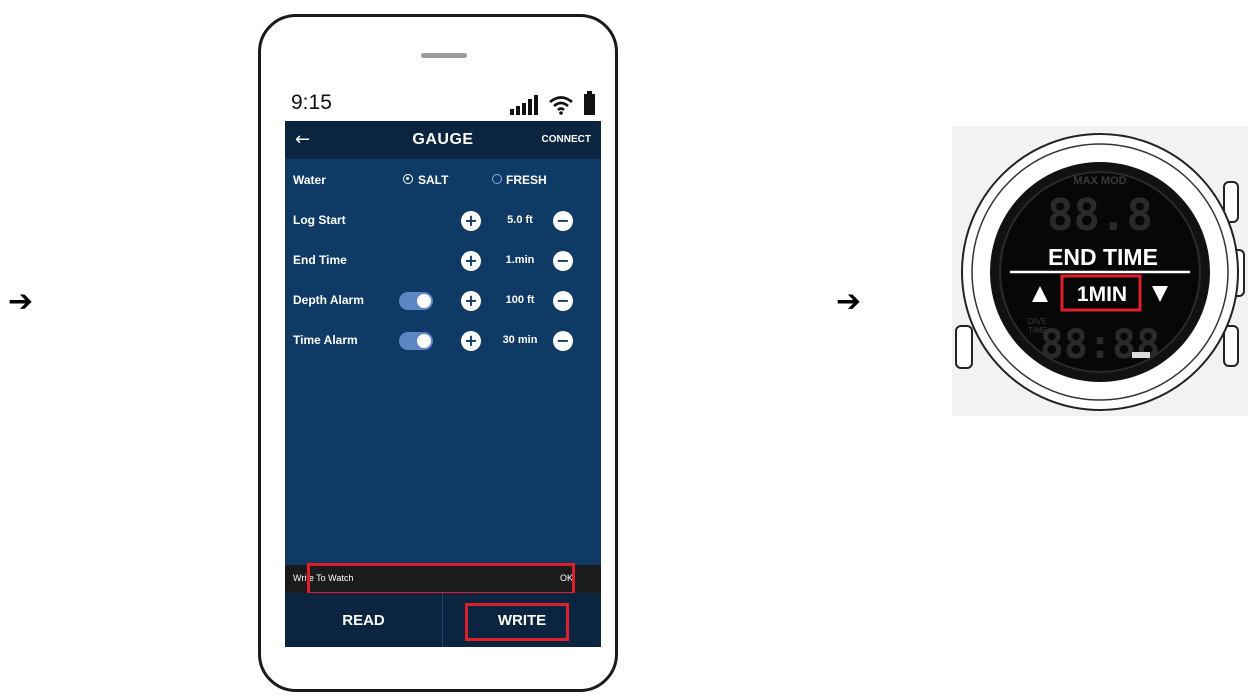 The image size is (1248, 696). Describe the element at coordinates (320, 260) in the screenshot. I see `setting-label: End Time` at that location.